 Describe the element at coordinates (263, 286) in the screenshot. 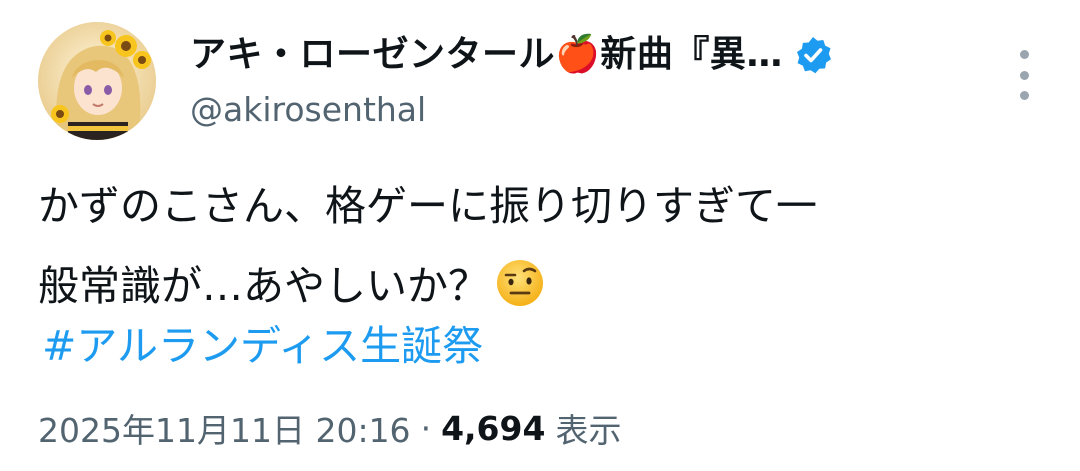

I see `tweet-text-segment: 般常識が…あやしいか？` at that location.